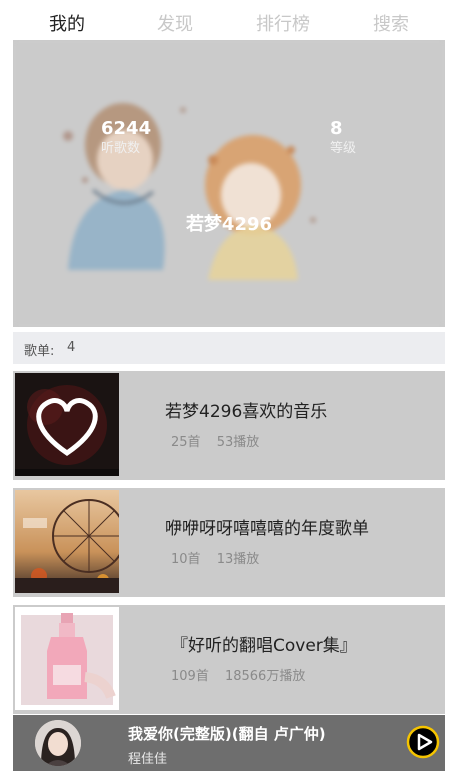 This screenshot has width=456, height=784. Describe the element at coordinates (190, 676) in the screenshot. I see `playlist-track-count: 109首` at that location.